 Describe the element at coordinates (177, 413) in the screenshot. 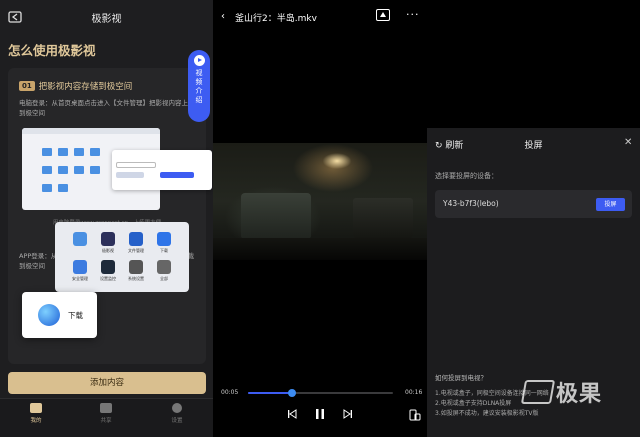

I see `tab-settings: 设置` at that location.